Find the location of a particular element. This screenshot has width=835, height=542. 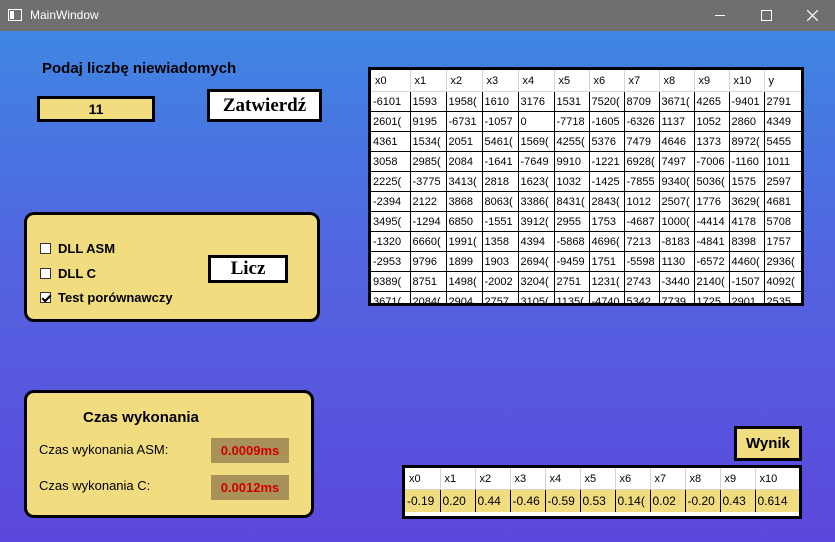

matrix-cell: 5036( is located at coordinates (712, 181).